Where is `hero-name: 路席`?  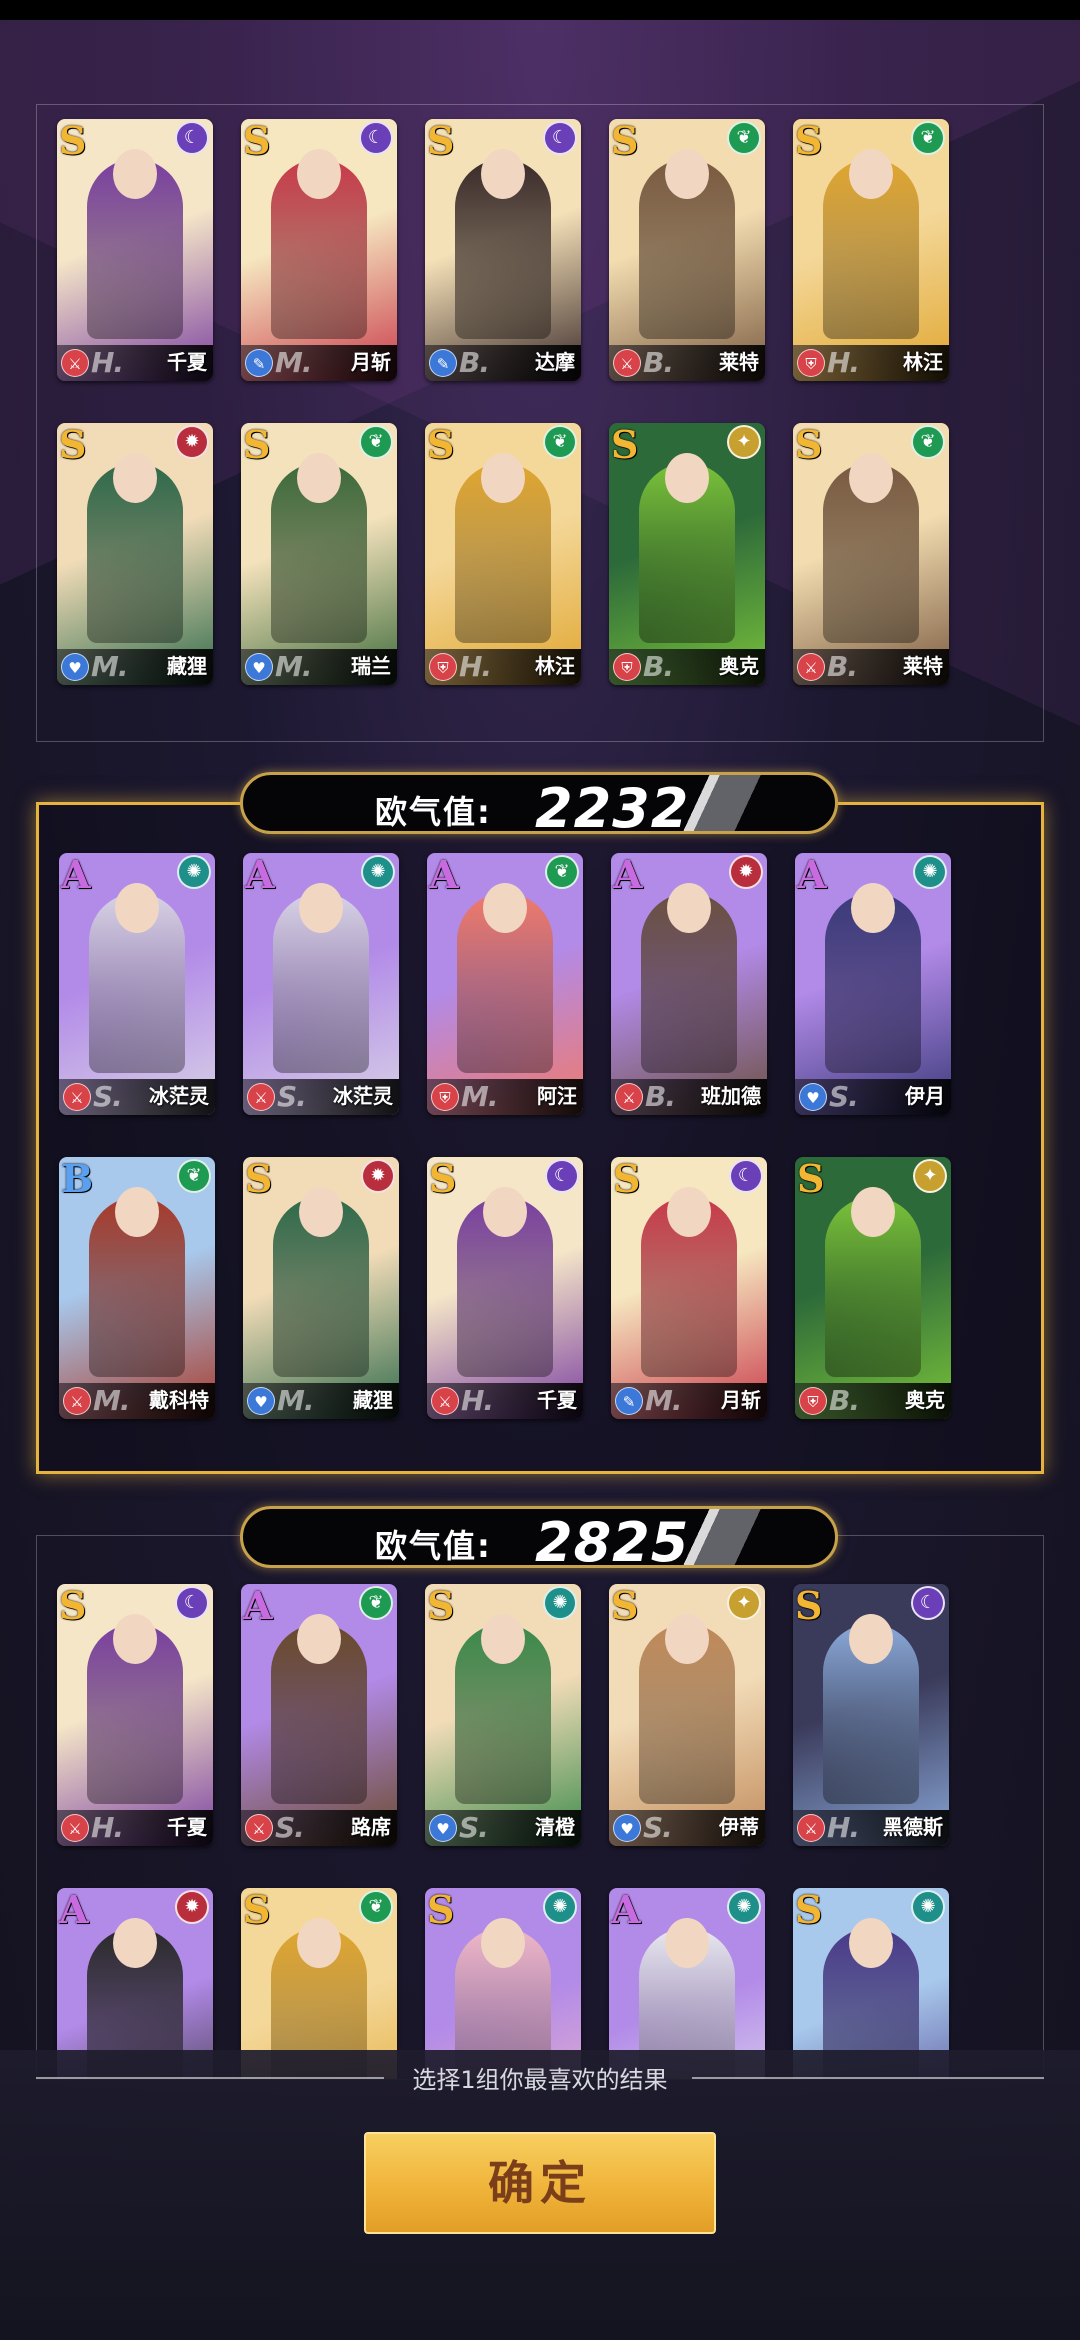
hero-name: 路席 is located at coordinates (371, 1827).